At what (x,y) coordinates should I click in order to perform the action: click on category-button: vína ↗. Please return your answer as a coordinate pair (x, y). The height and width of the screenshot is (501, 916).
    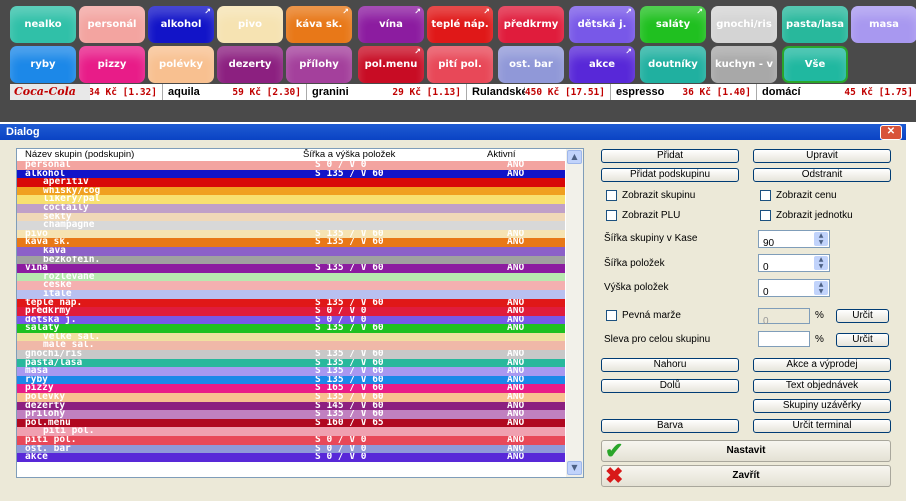
    Looking at the image, I should click on (391, 24).